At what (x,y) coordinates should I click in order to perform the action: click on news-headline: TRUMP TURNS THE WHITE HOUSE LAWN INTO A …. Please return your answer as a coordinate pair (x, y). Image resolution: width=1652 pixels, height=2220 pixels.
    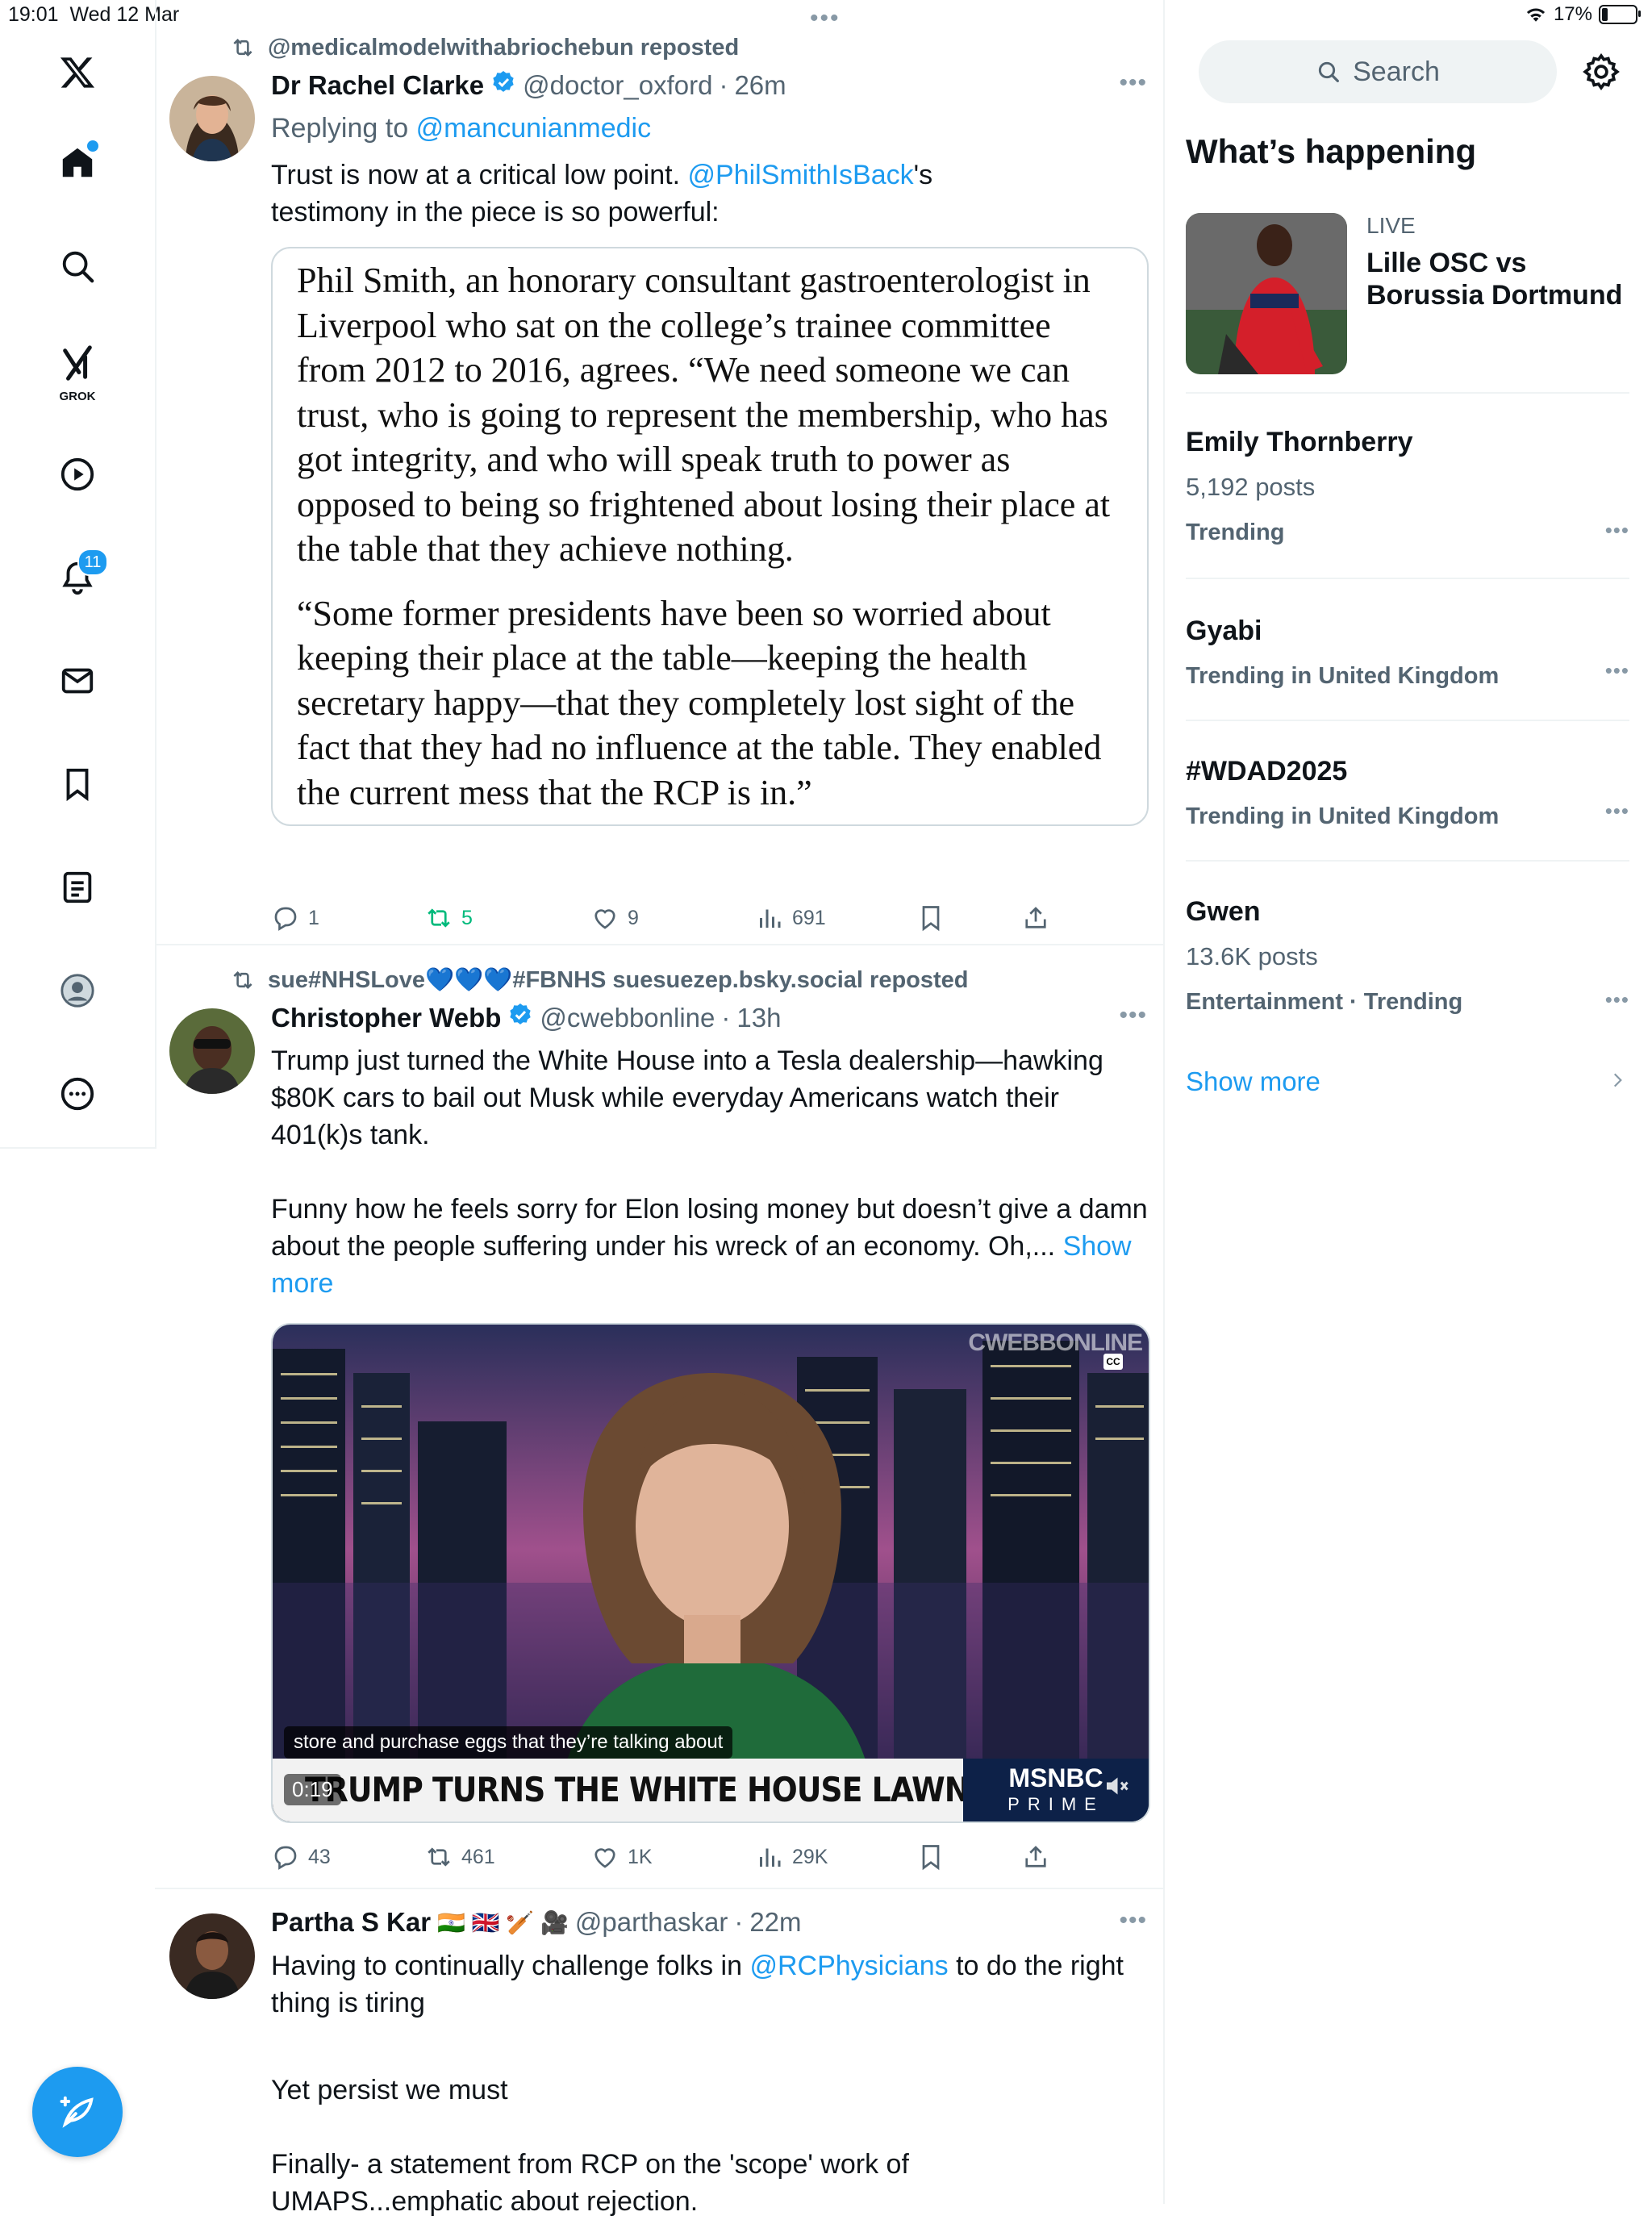
    Looking at the image, I should click on (711, 1790).